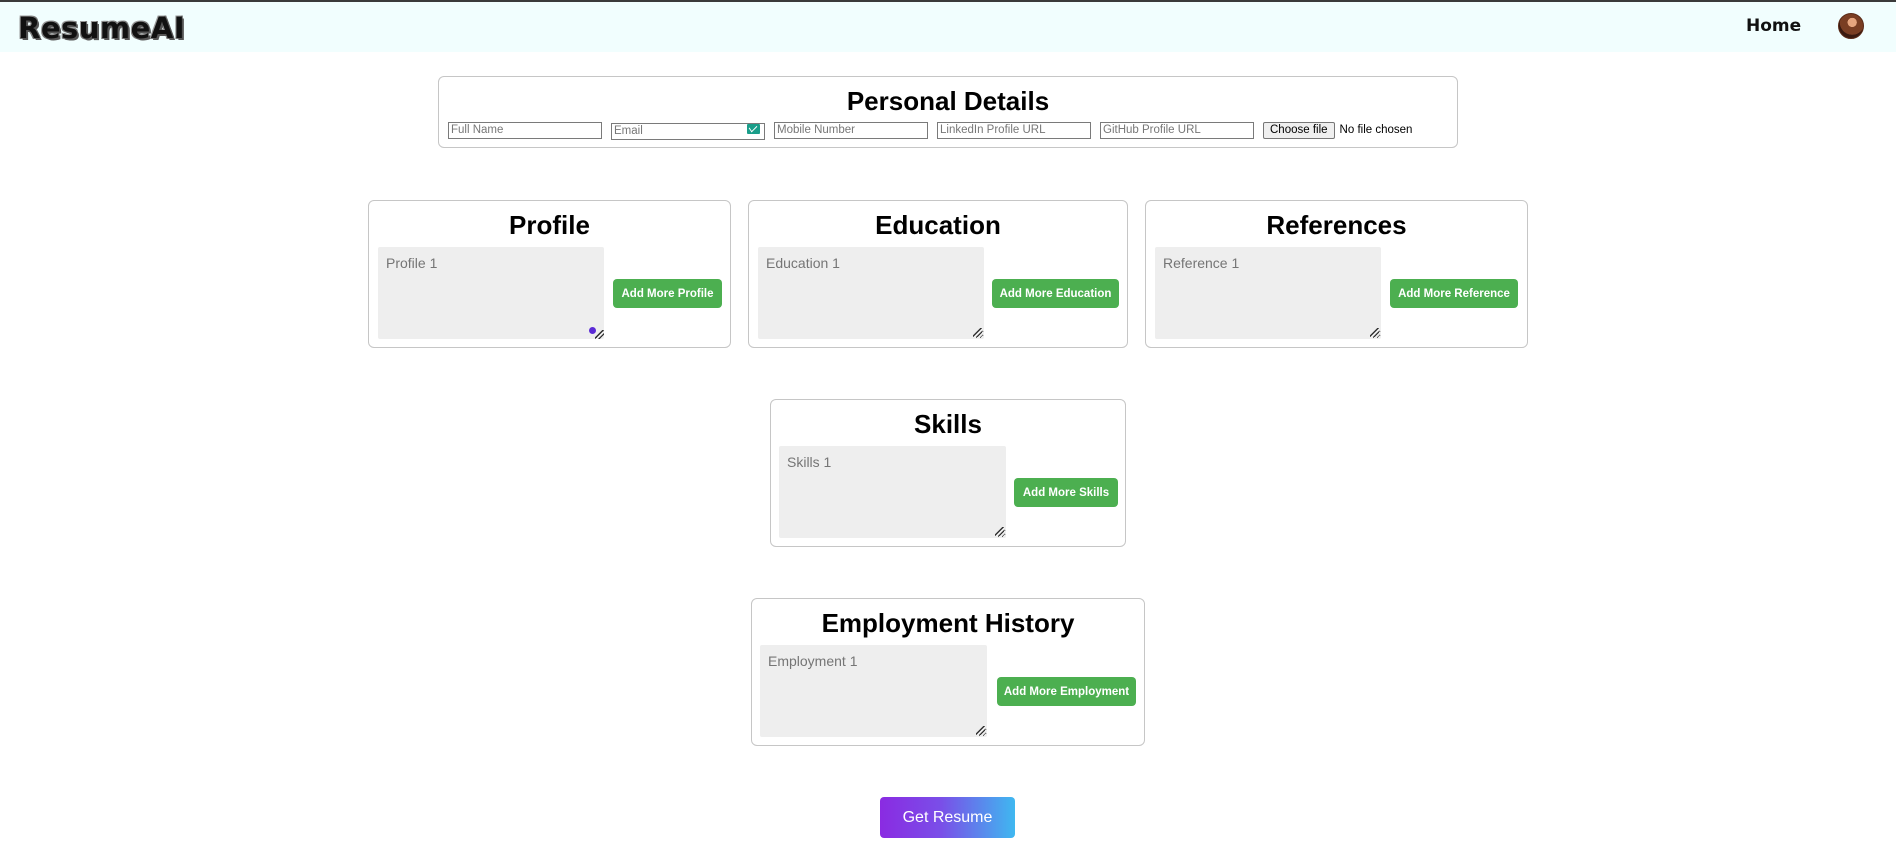  I want to click on education-title: Education, so click(938, 225).